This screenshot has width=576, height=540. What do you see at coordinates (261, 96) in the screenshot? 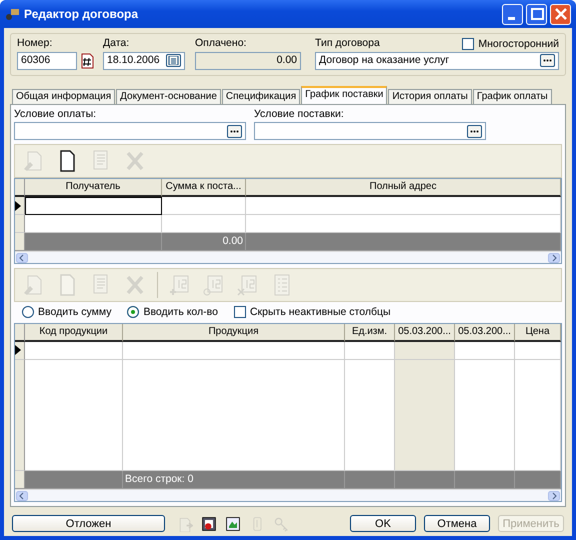
I see `tab: Спецификация` at bounding box center [261, 96].